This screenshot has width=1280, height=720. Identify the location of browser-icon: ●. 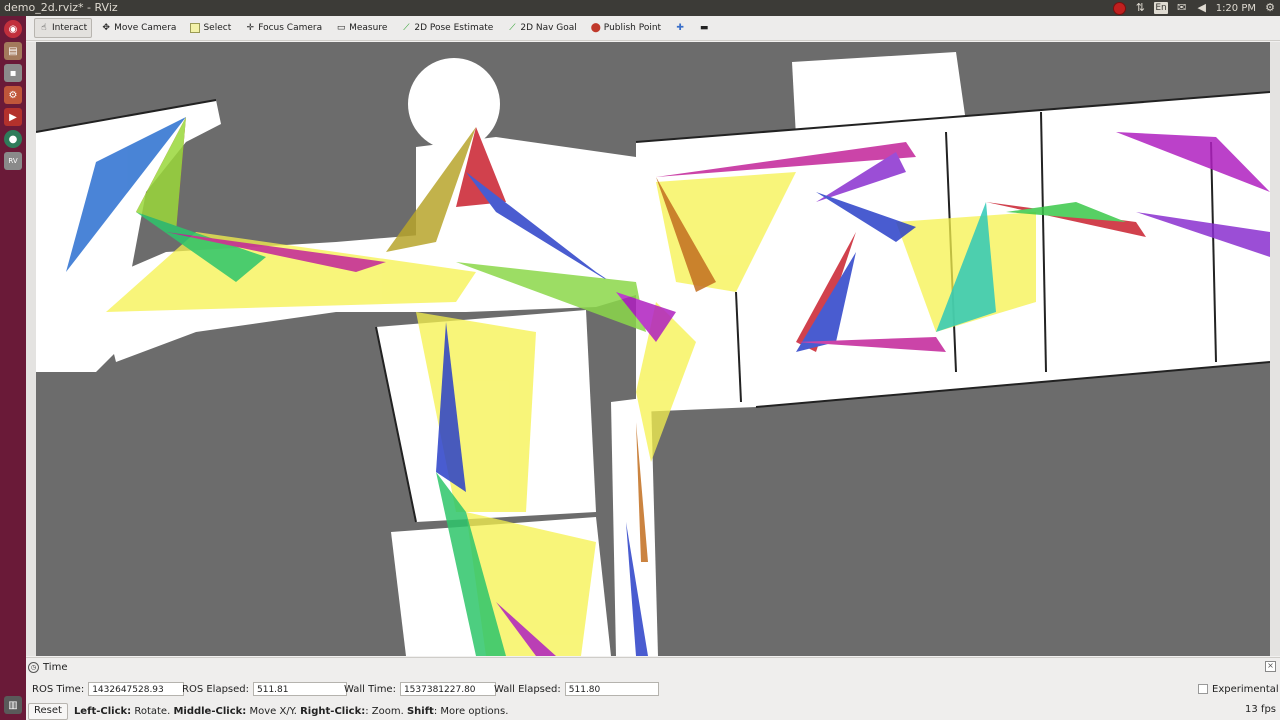
(13, 139).